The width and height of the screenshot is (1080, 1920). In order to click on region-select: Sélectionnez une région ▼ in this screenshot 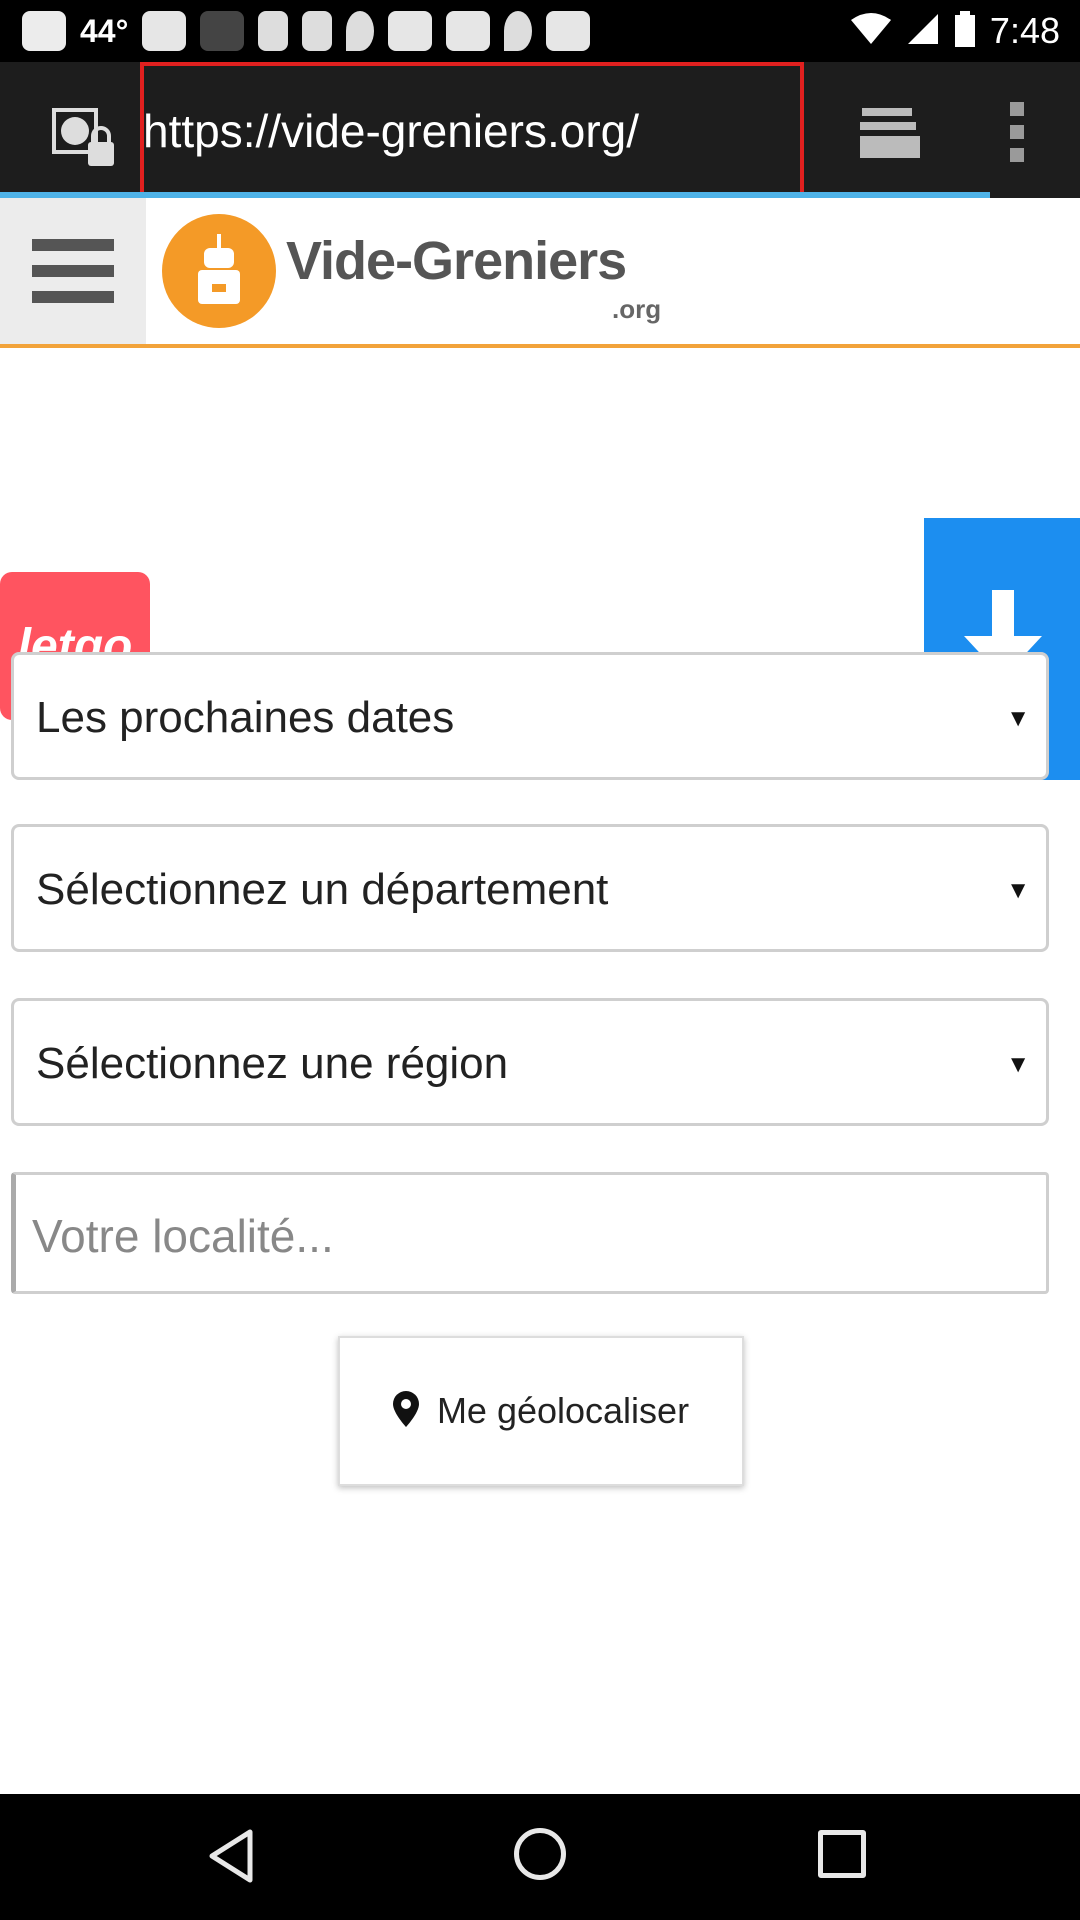, I will do `click(530, 1062)`.